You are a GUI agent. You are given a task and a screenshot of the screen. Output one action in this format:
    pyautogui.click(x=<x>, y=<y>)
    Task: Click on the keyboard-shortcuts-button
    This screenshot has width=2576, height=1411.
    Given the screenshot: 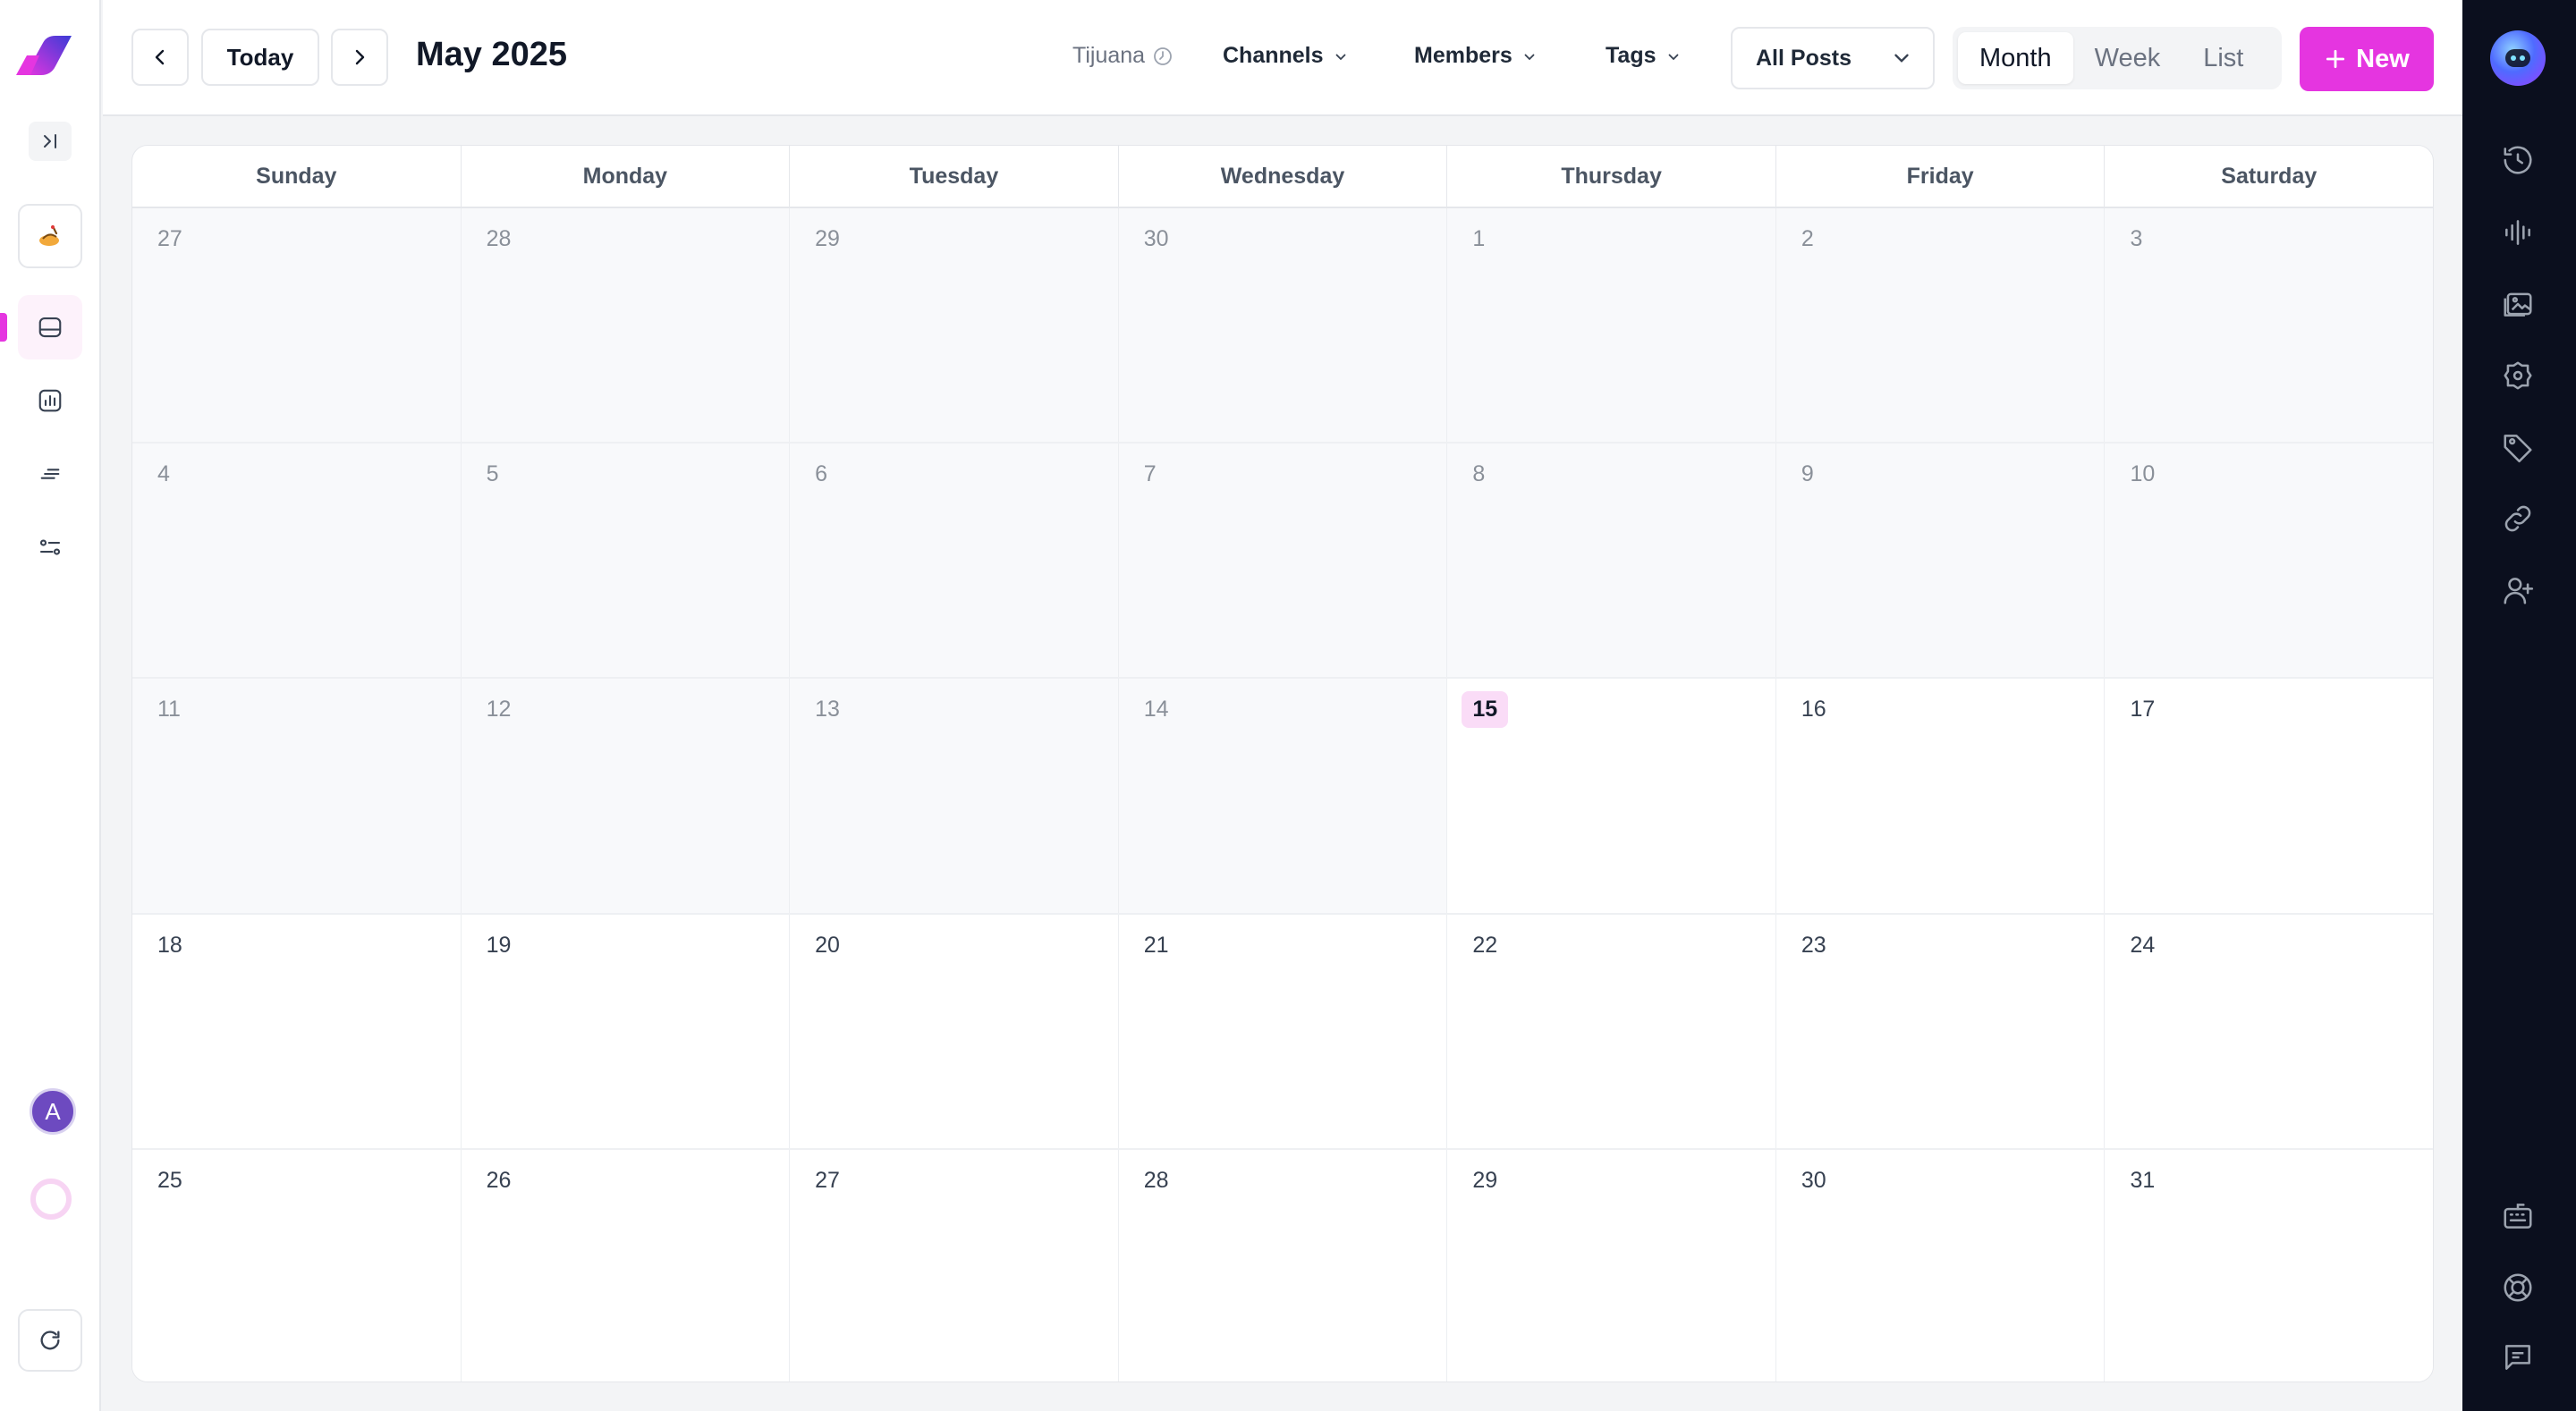 What is the action you would take?
    pyautogui.click(x=2518, y=1216)
    